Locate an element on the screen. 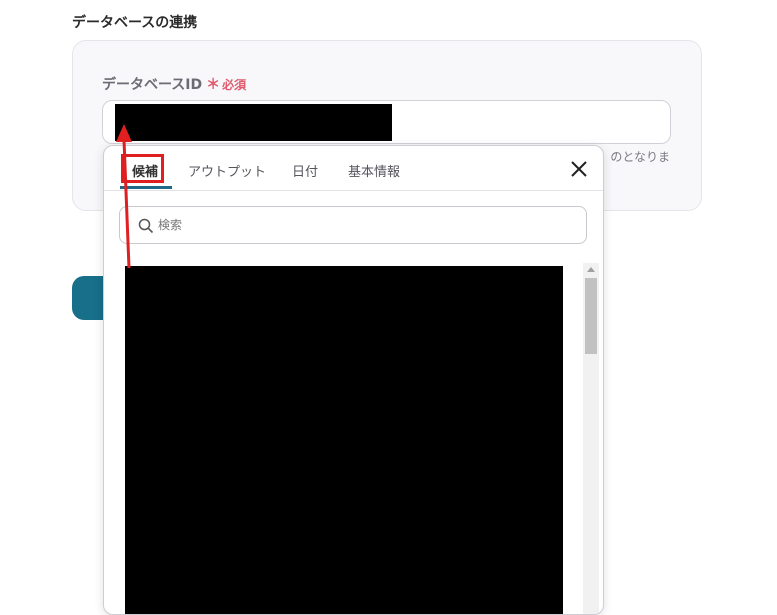 The width and height of the screenshot is (777, 615). tab-basic-info: 基本情報 is located at coordinates (374, 170).